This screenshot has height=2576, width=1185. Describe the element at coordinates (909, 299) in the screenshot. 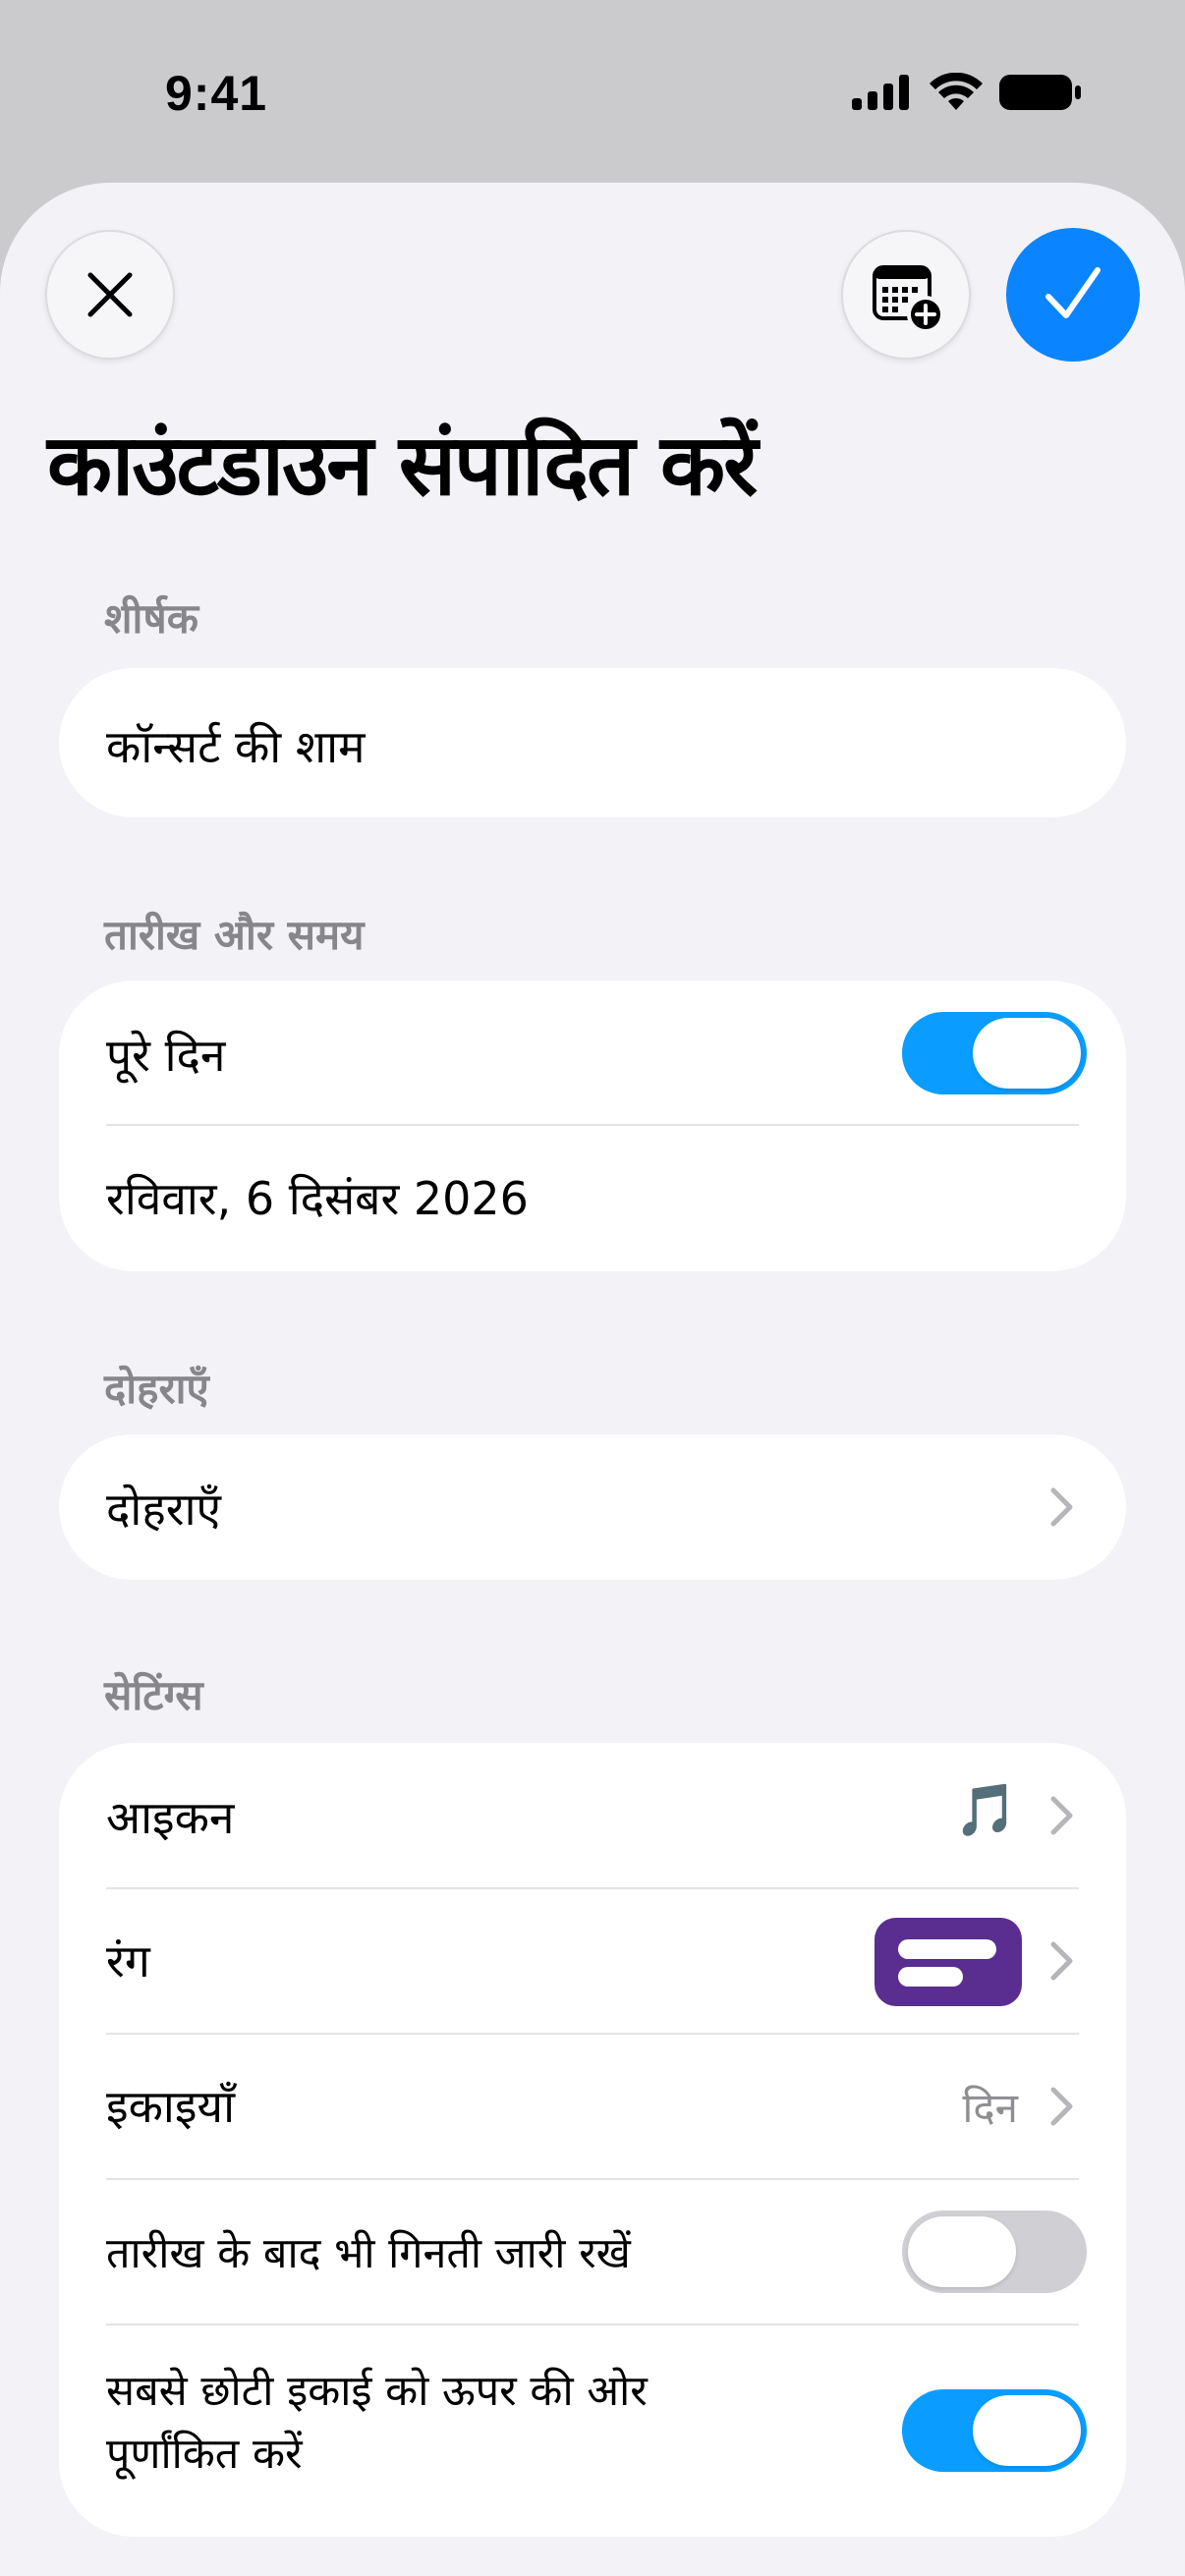

I see `calendar-add-icon` at that location.